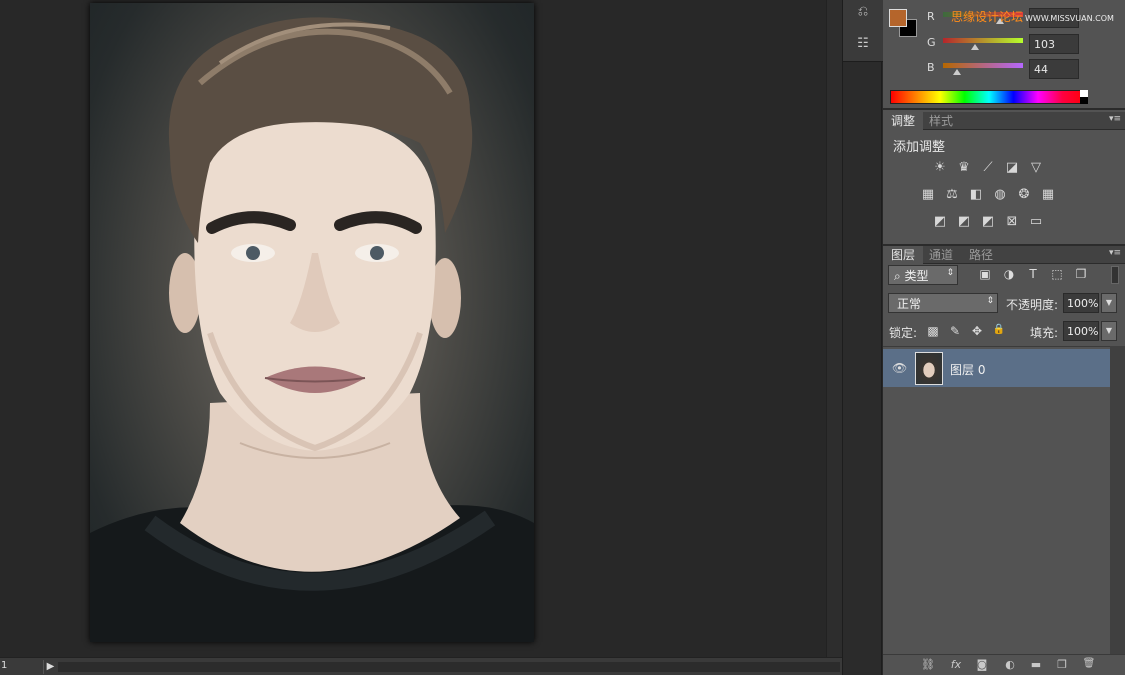 The image size is (1125, 675). I want to click on lock-image-icon: ✎, so click(955, 332).